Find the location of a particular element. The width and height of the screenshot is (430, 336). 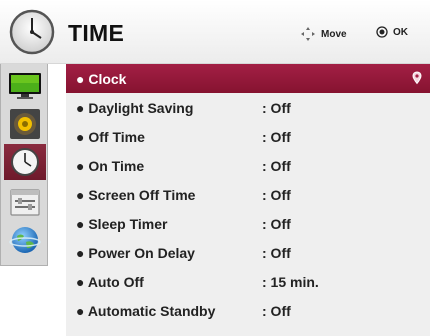

menu-item-label: ● Automatic Standby is located at coordinates (146, 310).